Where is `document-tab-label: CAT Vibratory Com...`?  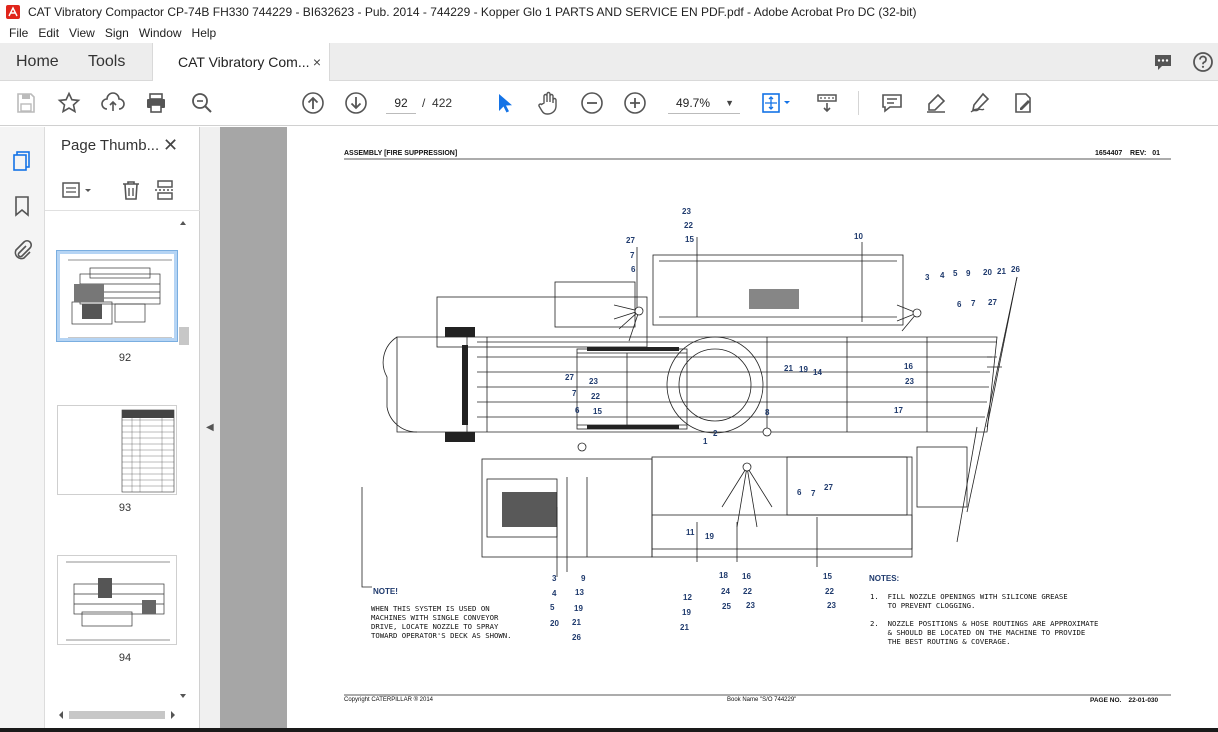 document-tab-label: CAT Vibratory Com... is located at coordinates (244, 62).